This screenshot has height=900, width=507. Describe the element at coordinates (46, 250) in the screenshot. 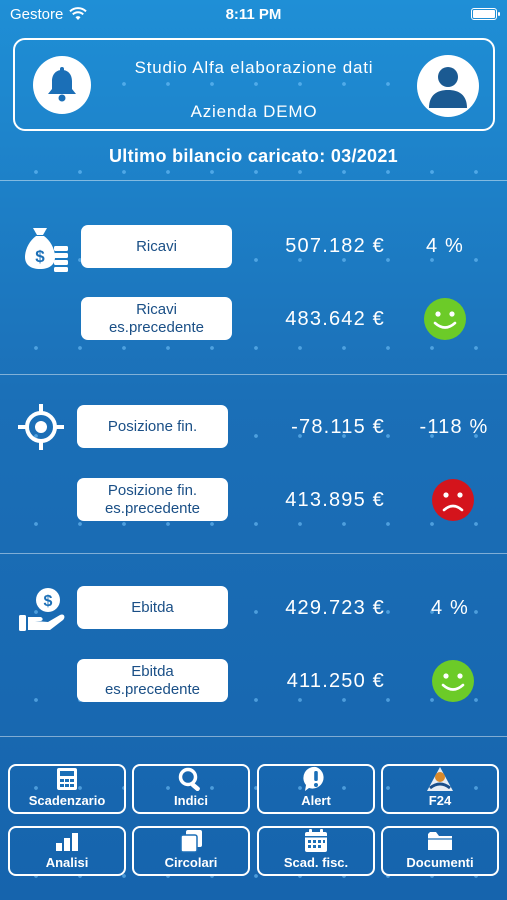

I see `money-bag-icon: $` at that location.